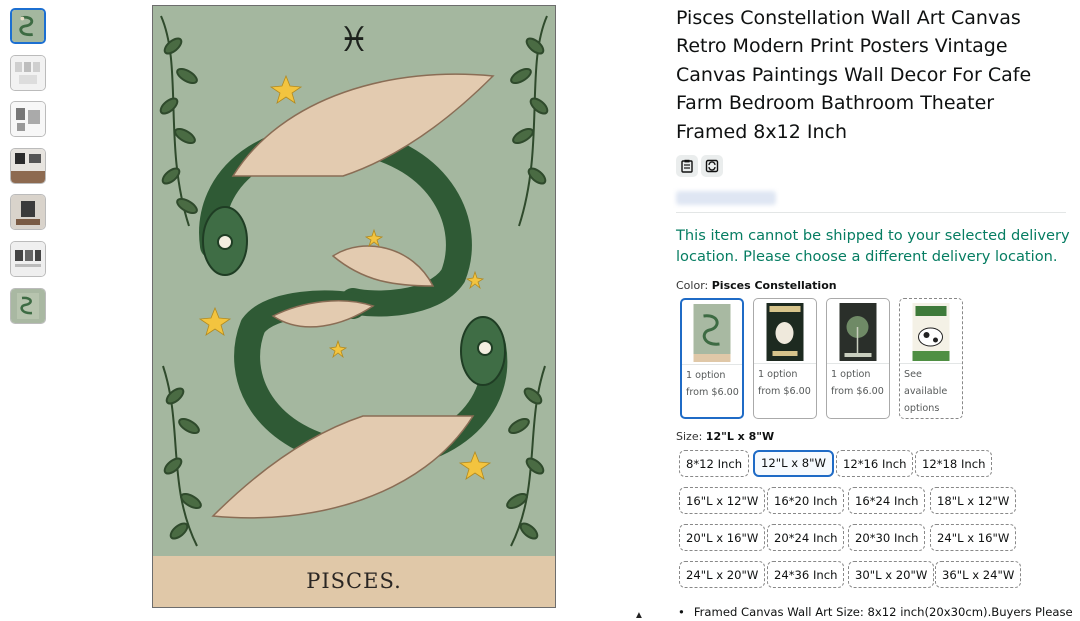 The image size is (1080, 621). I want to click on size-label: Size: 12"L x 8"W, so click(725, 436).